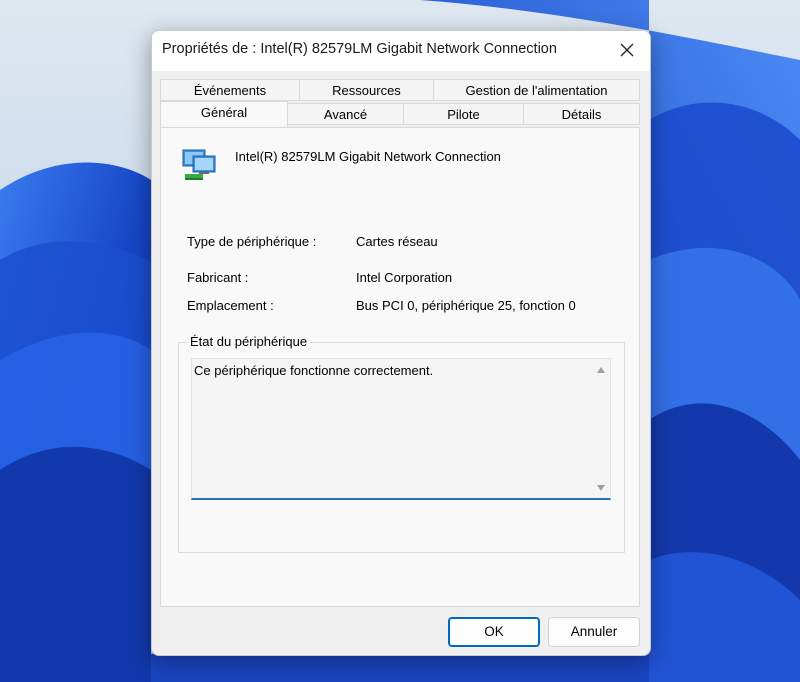 Image resolution: width=800 pixels, height=682 pixels. I want to click on tab-label: Détails, so click(581, 114).